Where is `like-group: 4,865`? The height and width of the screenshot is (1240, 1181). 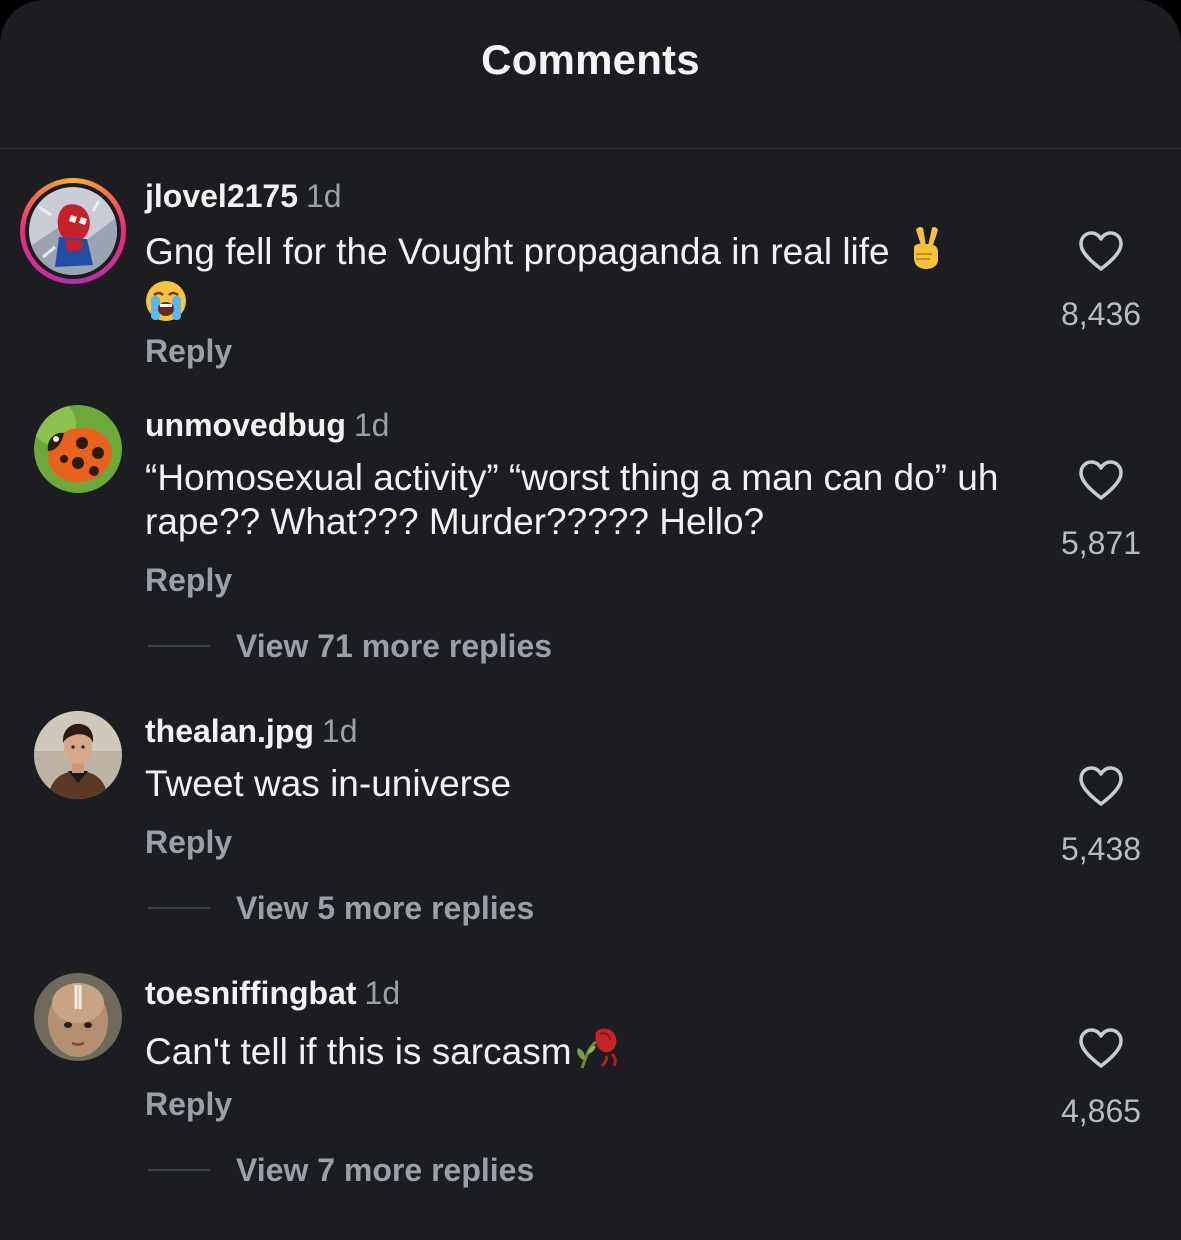 like-group: 4,865 is located at coordinates (1101, 1079).